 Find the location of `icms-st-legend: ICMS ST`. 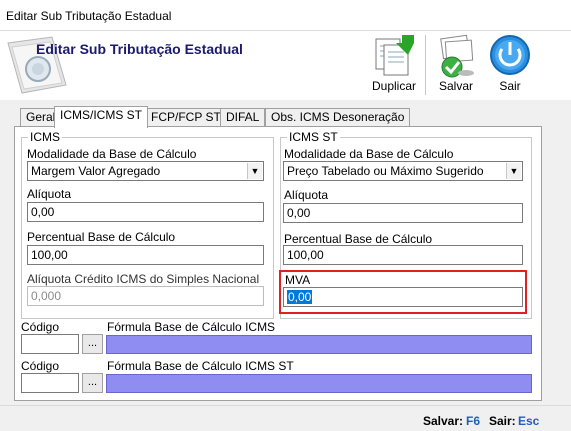

icms-st-legend: ICMS ST is located at coordinates (313, 137).